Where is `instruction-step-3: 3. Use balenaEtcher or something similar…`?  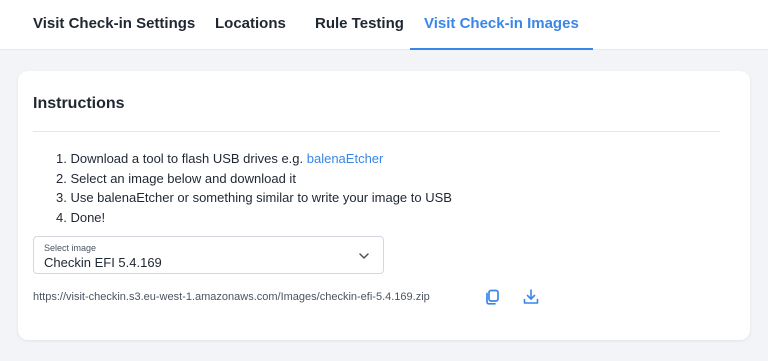
instruction-step-3: 3. Use balenaEtcher or something similar… is located at coordinates (254, 197).